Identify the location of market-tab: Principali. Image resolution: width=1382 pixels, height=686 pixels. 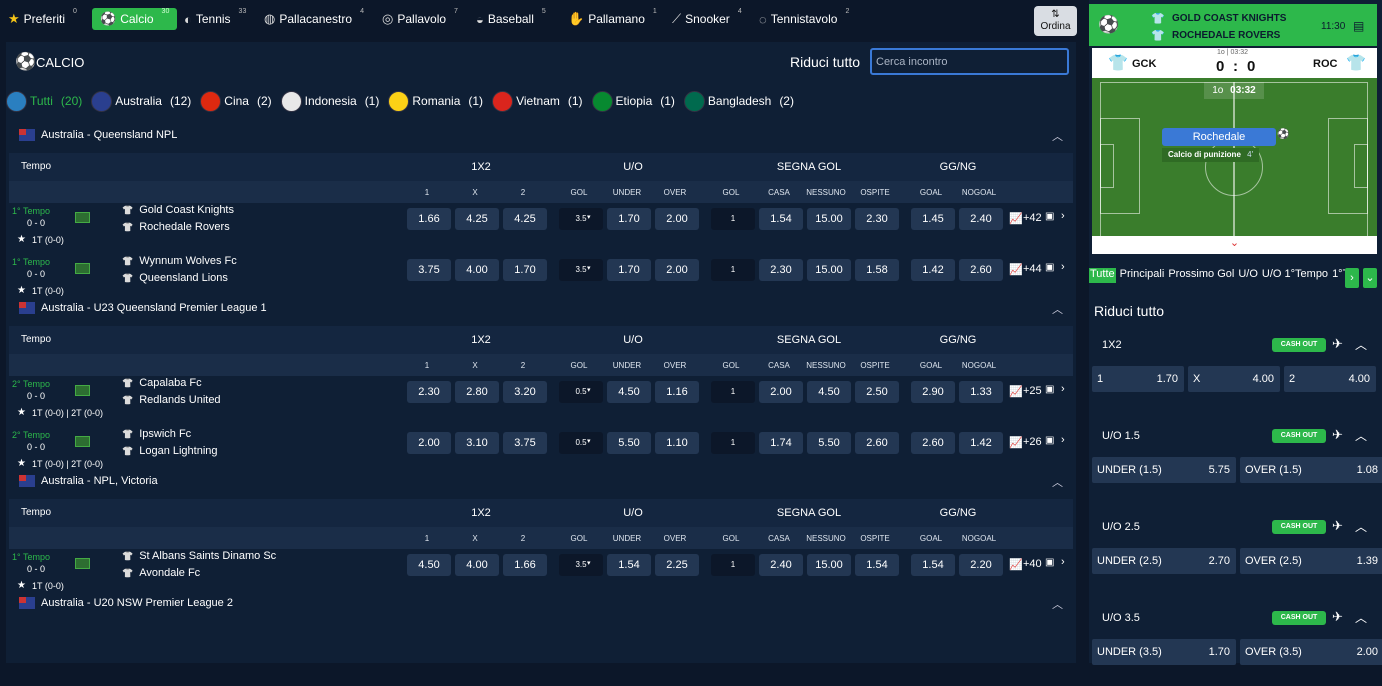
(1142, 274).